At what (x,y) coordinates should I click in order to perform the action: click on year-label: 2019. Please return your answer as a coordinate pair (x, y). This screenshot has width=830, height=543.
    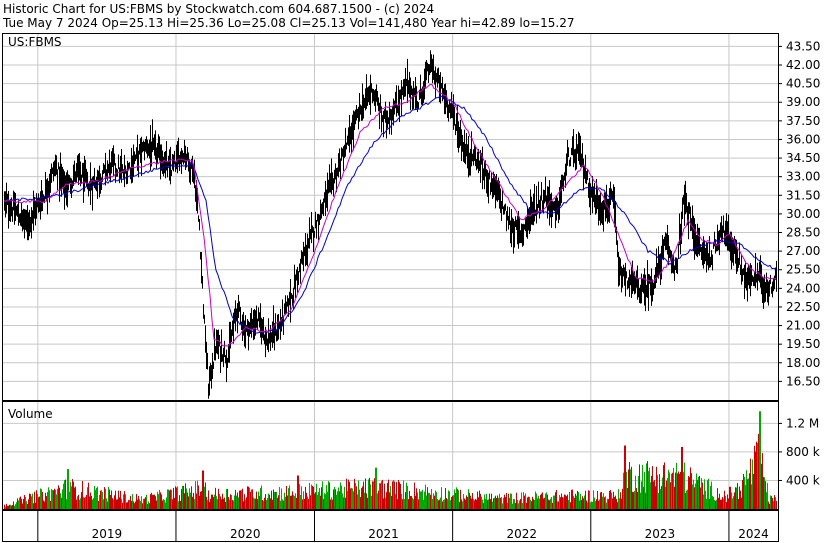
    Looking at the image, I should click on (107, 534).